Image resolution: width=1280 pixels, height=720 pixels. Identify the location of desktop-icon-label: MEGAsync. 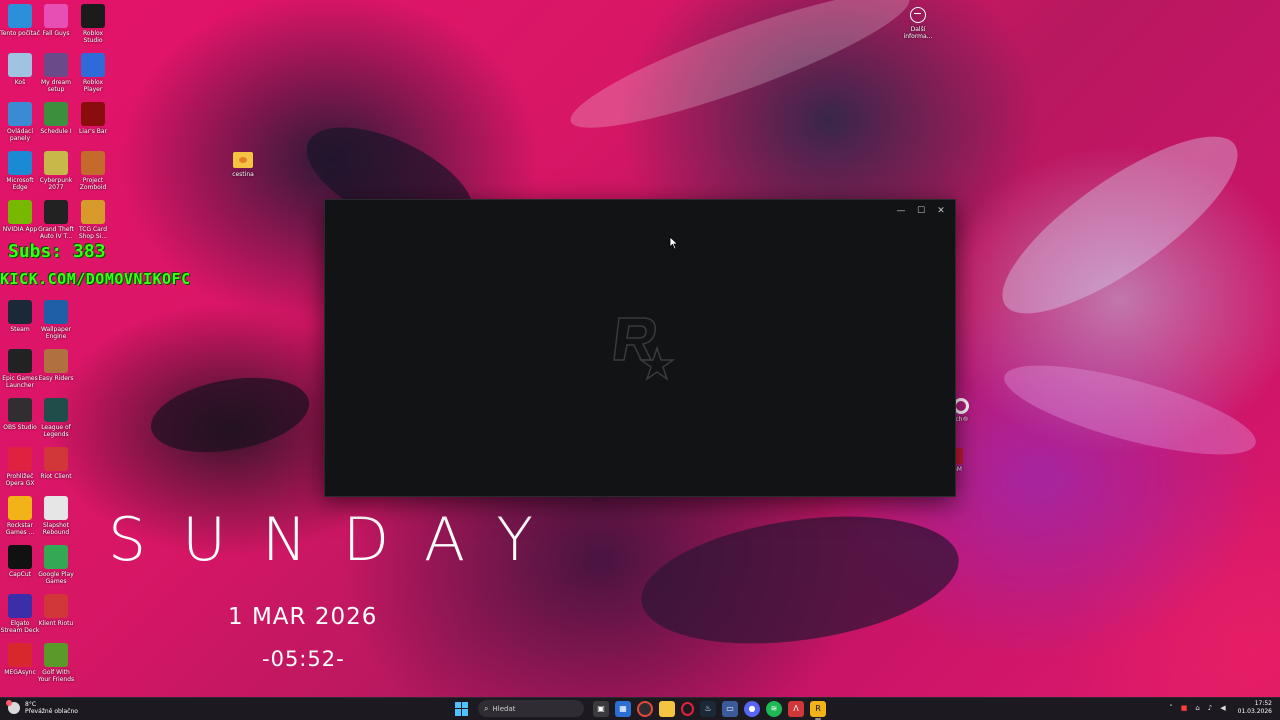
(20, 672).